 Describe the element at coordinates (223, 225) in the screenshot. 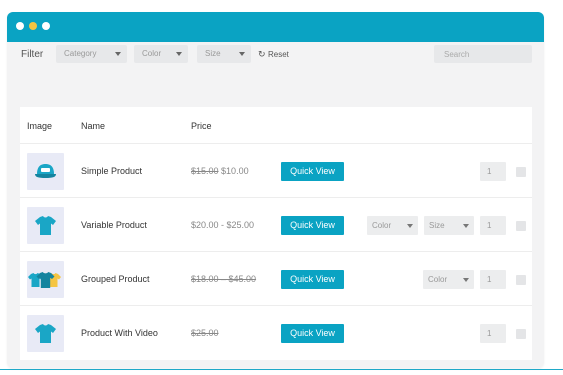

I see `product-price: $20.00 - $25.00` at that location.